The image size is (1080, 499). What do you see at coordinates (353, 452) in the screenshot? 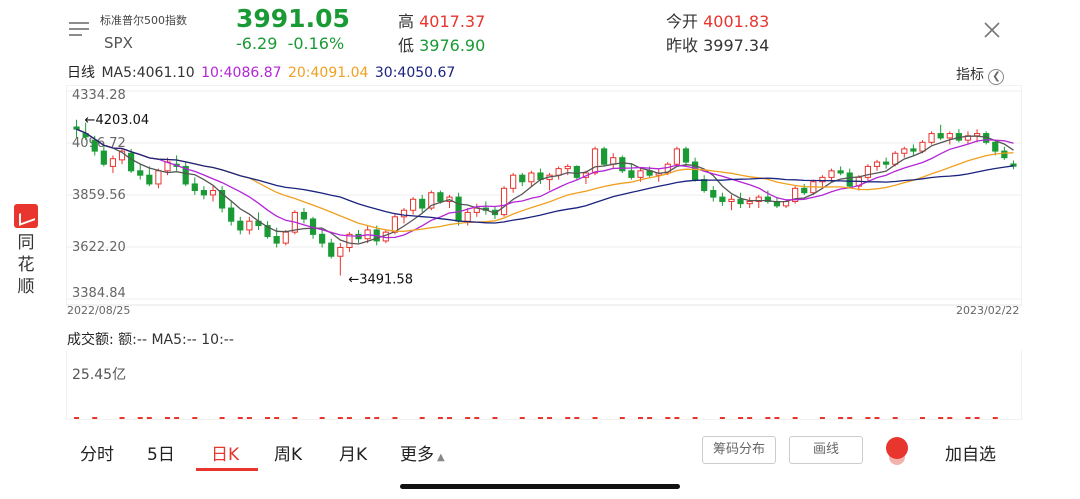
I see `tab-monthly-k: 月K` at bounding box center [353, 452].